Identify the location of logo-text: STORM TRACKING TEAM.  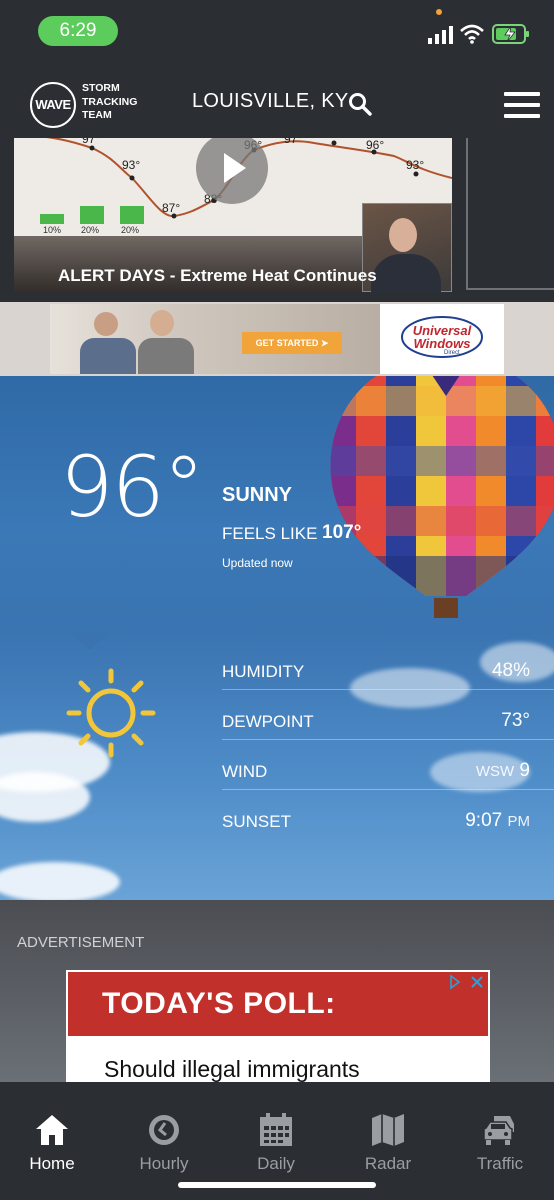
(112, 102).